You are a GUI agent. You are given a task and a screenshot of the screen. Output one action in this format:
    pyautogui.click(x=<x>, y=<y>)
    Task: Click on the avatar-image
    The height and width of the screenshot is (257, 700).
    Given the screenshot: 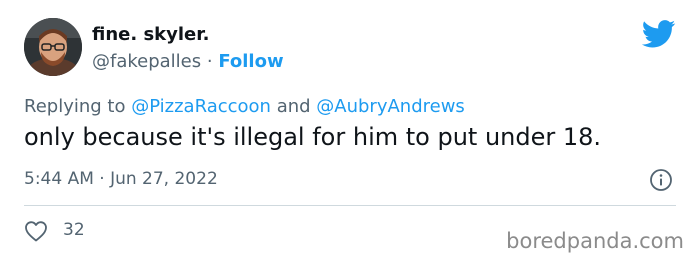 What is the action you would take?
    pyautogui.click(x=53, y=47)
    